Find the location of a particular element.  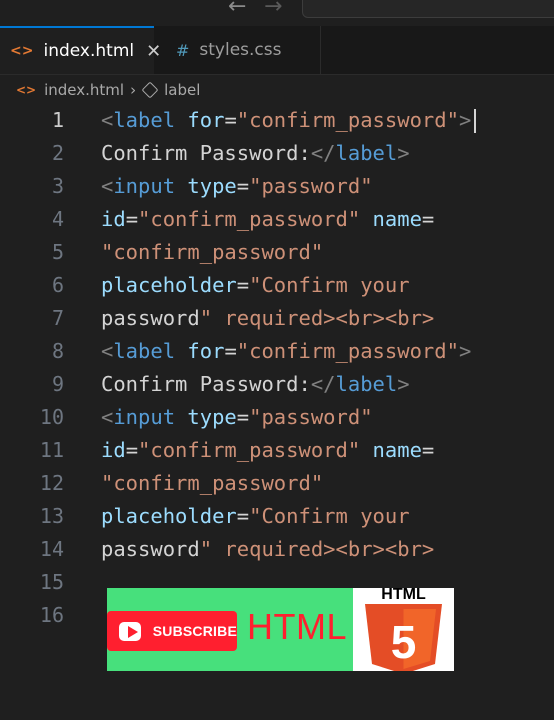

tab-label: styles.css is located at coordinates (240, 50).